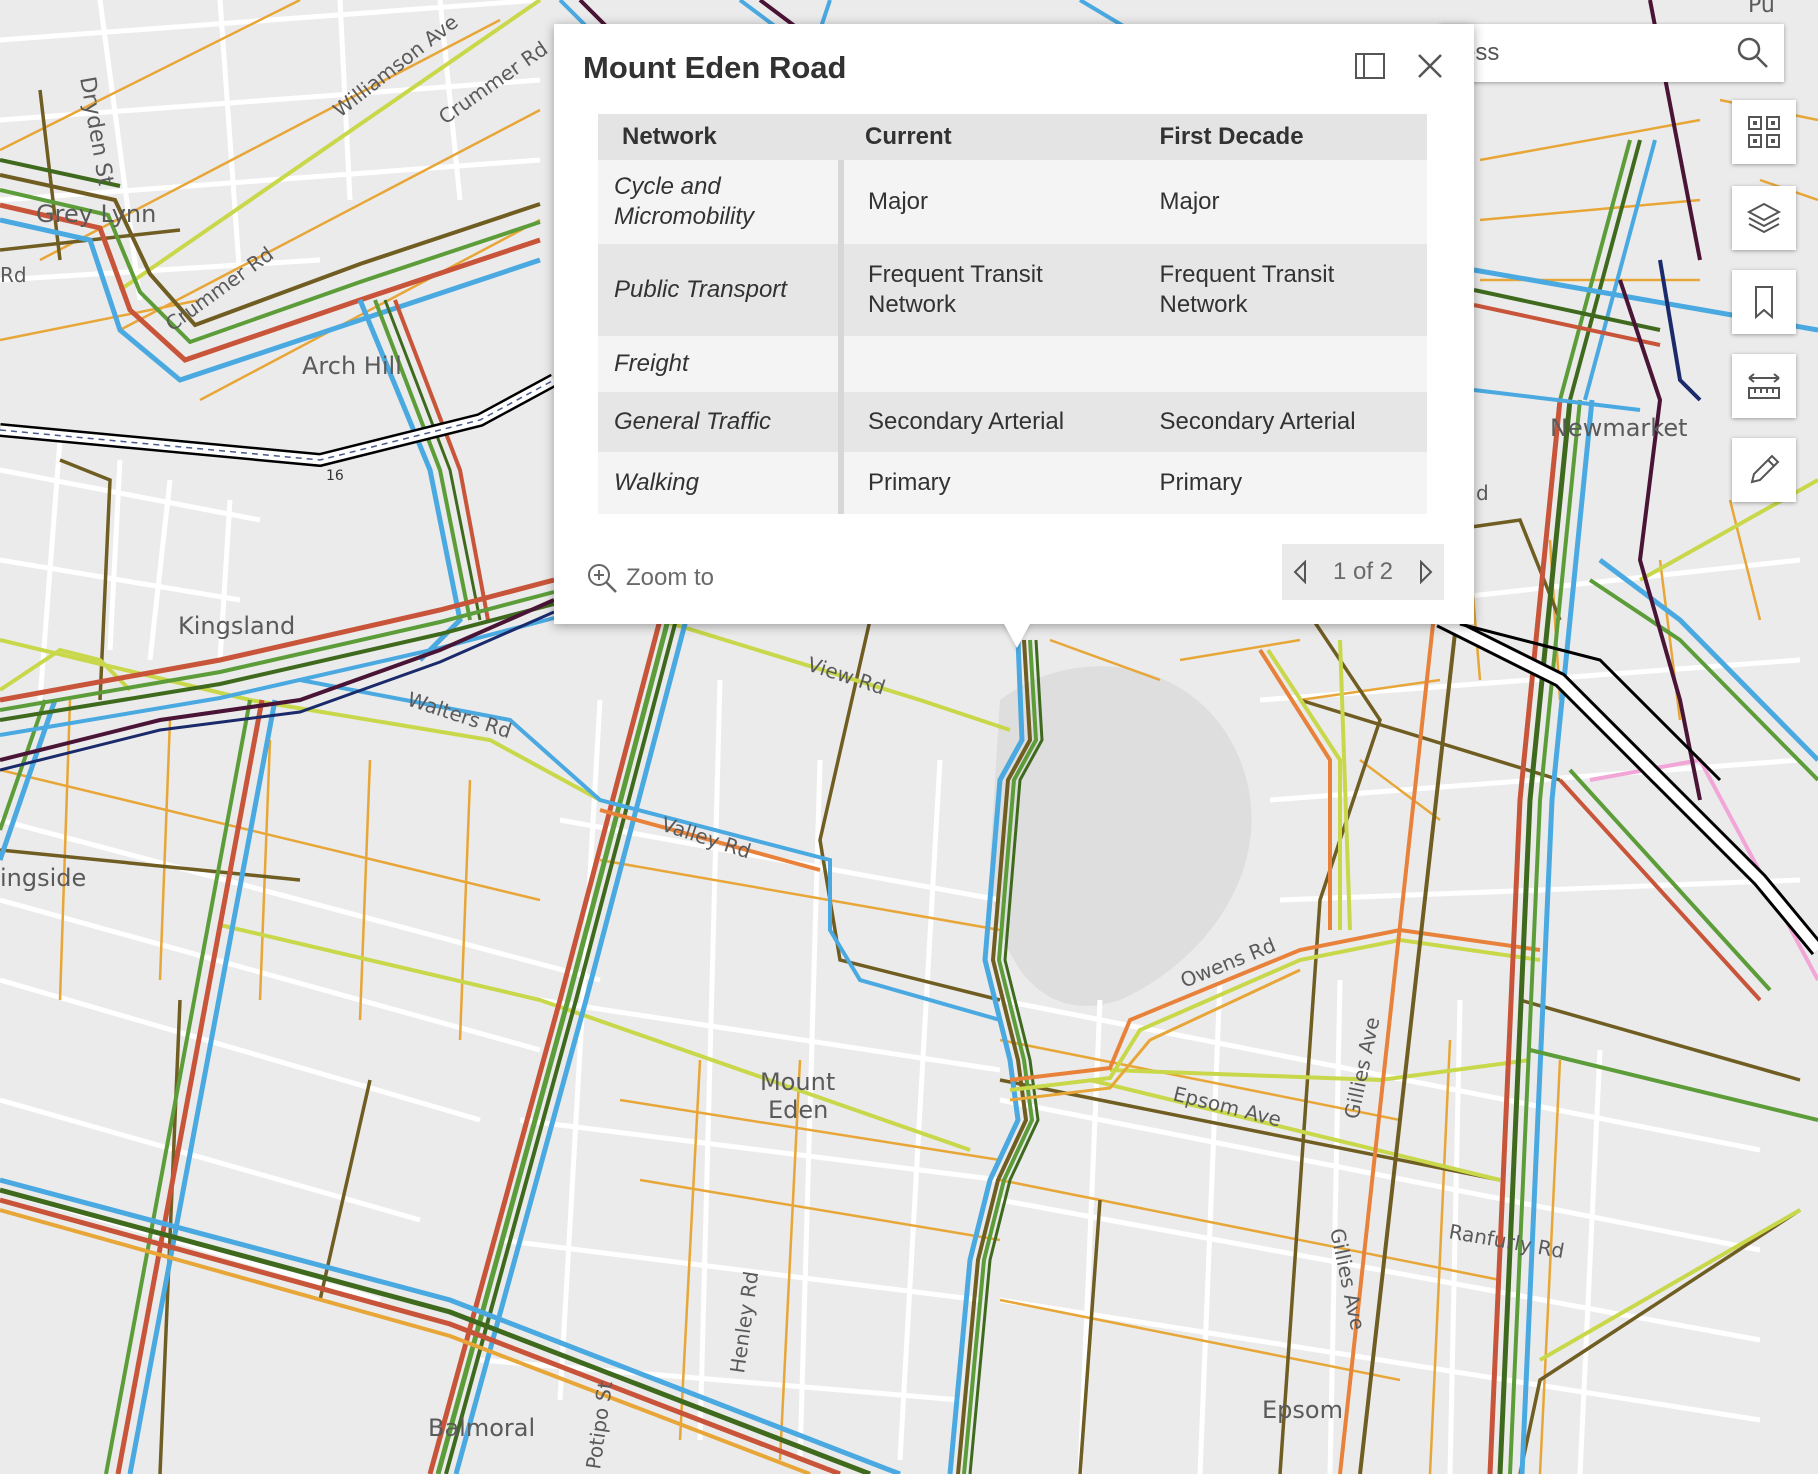 This screenshot has height=1474, width=1818. I want to click on table-row: Walking Primary Primary, so click(1012, 483).